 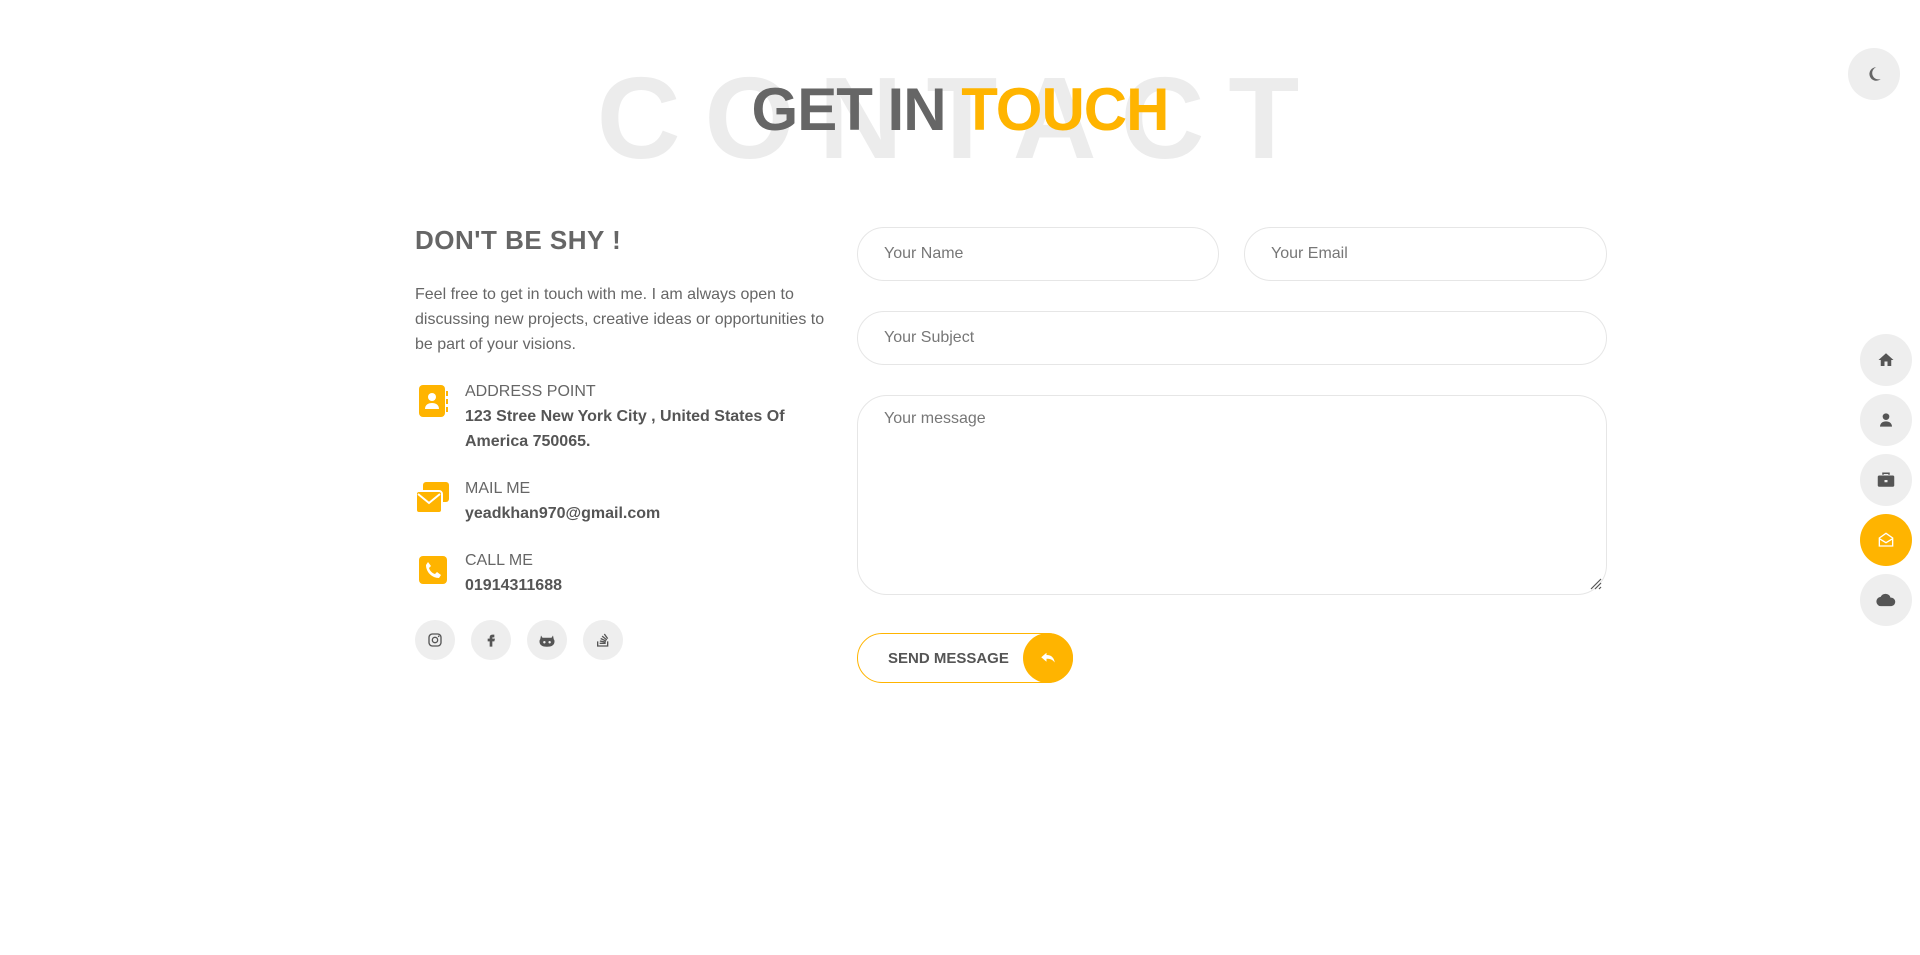 I want to click on instagram-icon, so click(x=435, y=640).